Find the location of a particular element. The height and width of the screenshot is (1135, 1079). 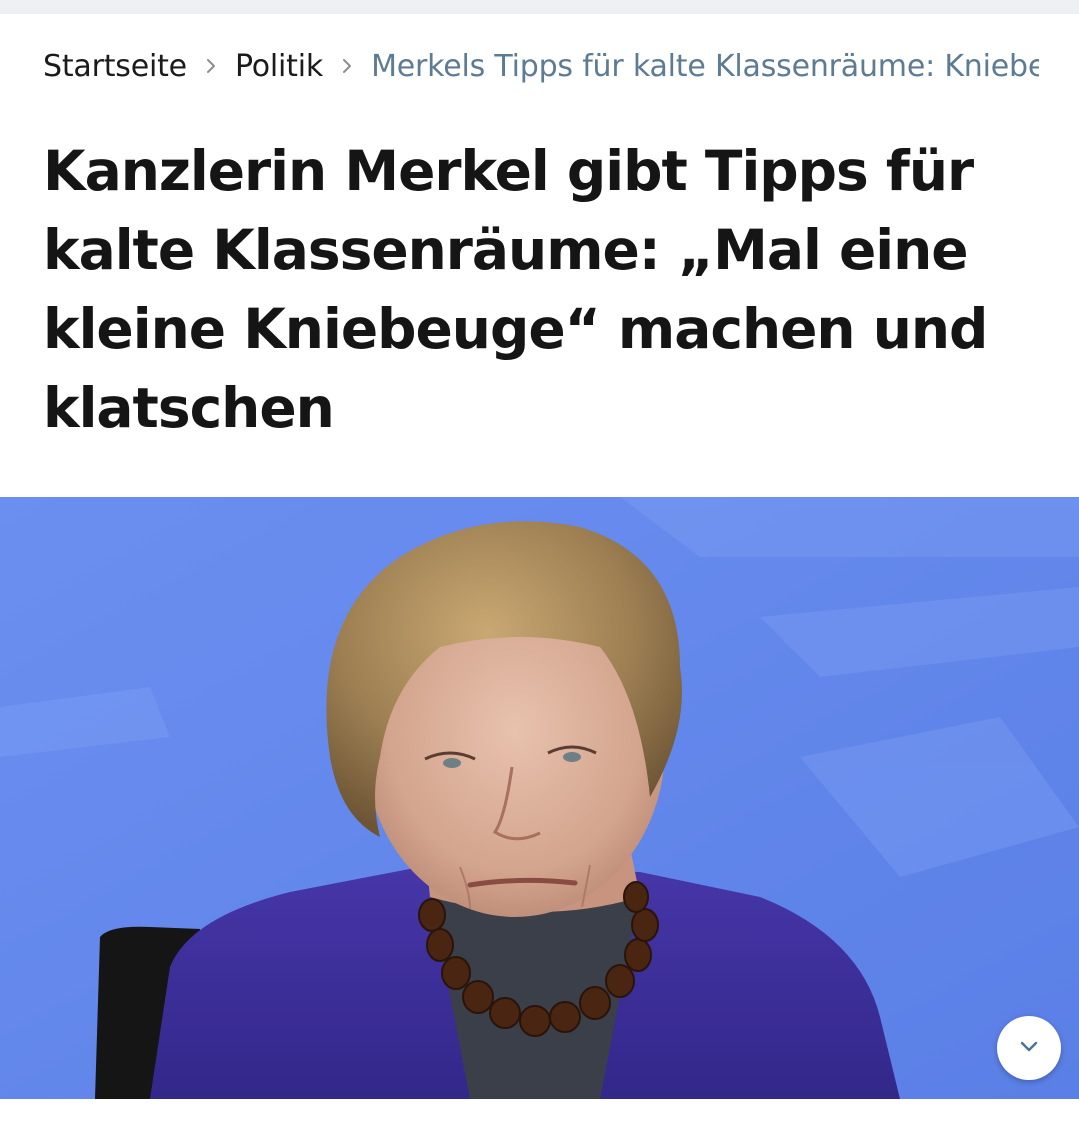

breadcrumb-home-link: Startseite is located at coordinates (115, 66).